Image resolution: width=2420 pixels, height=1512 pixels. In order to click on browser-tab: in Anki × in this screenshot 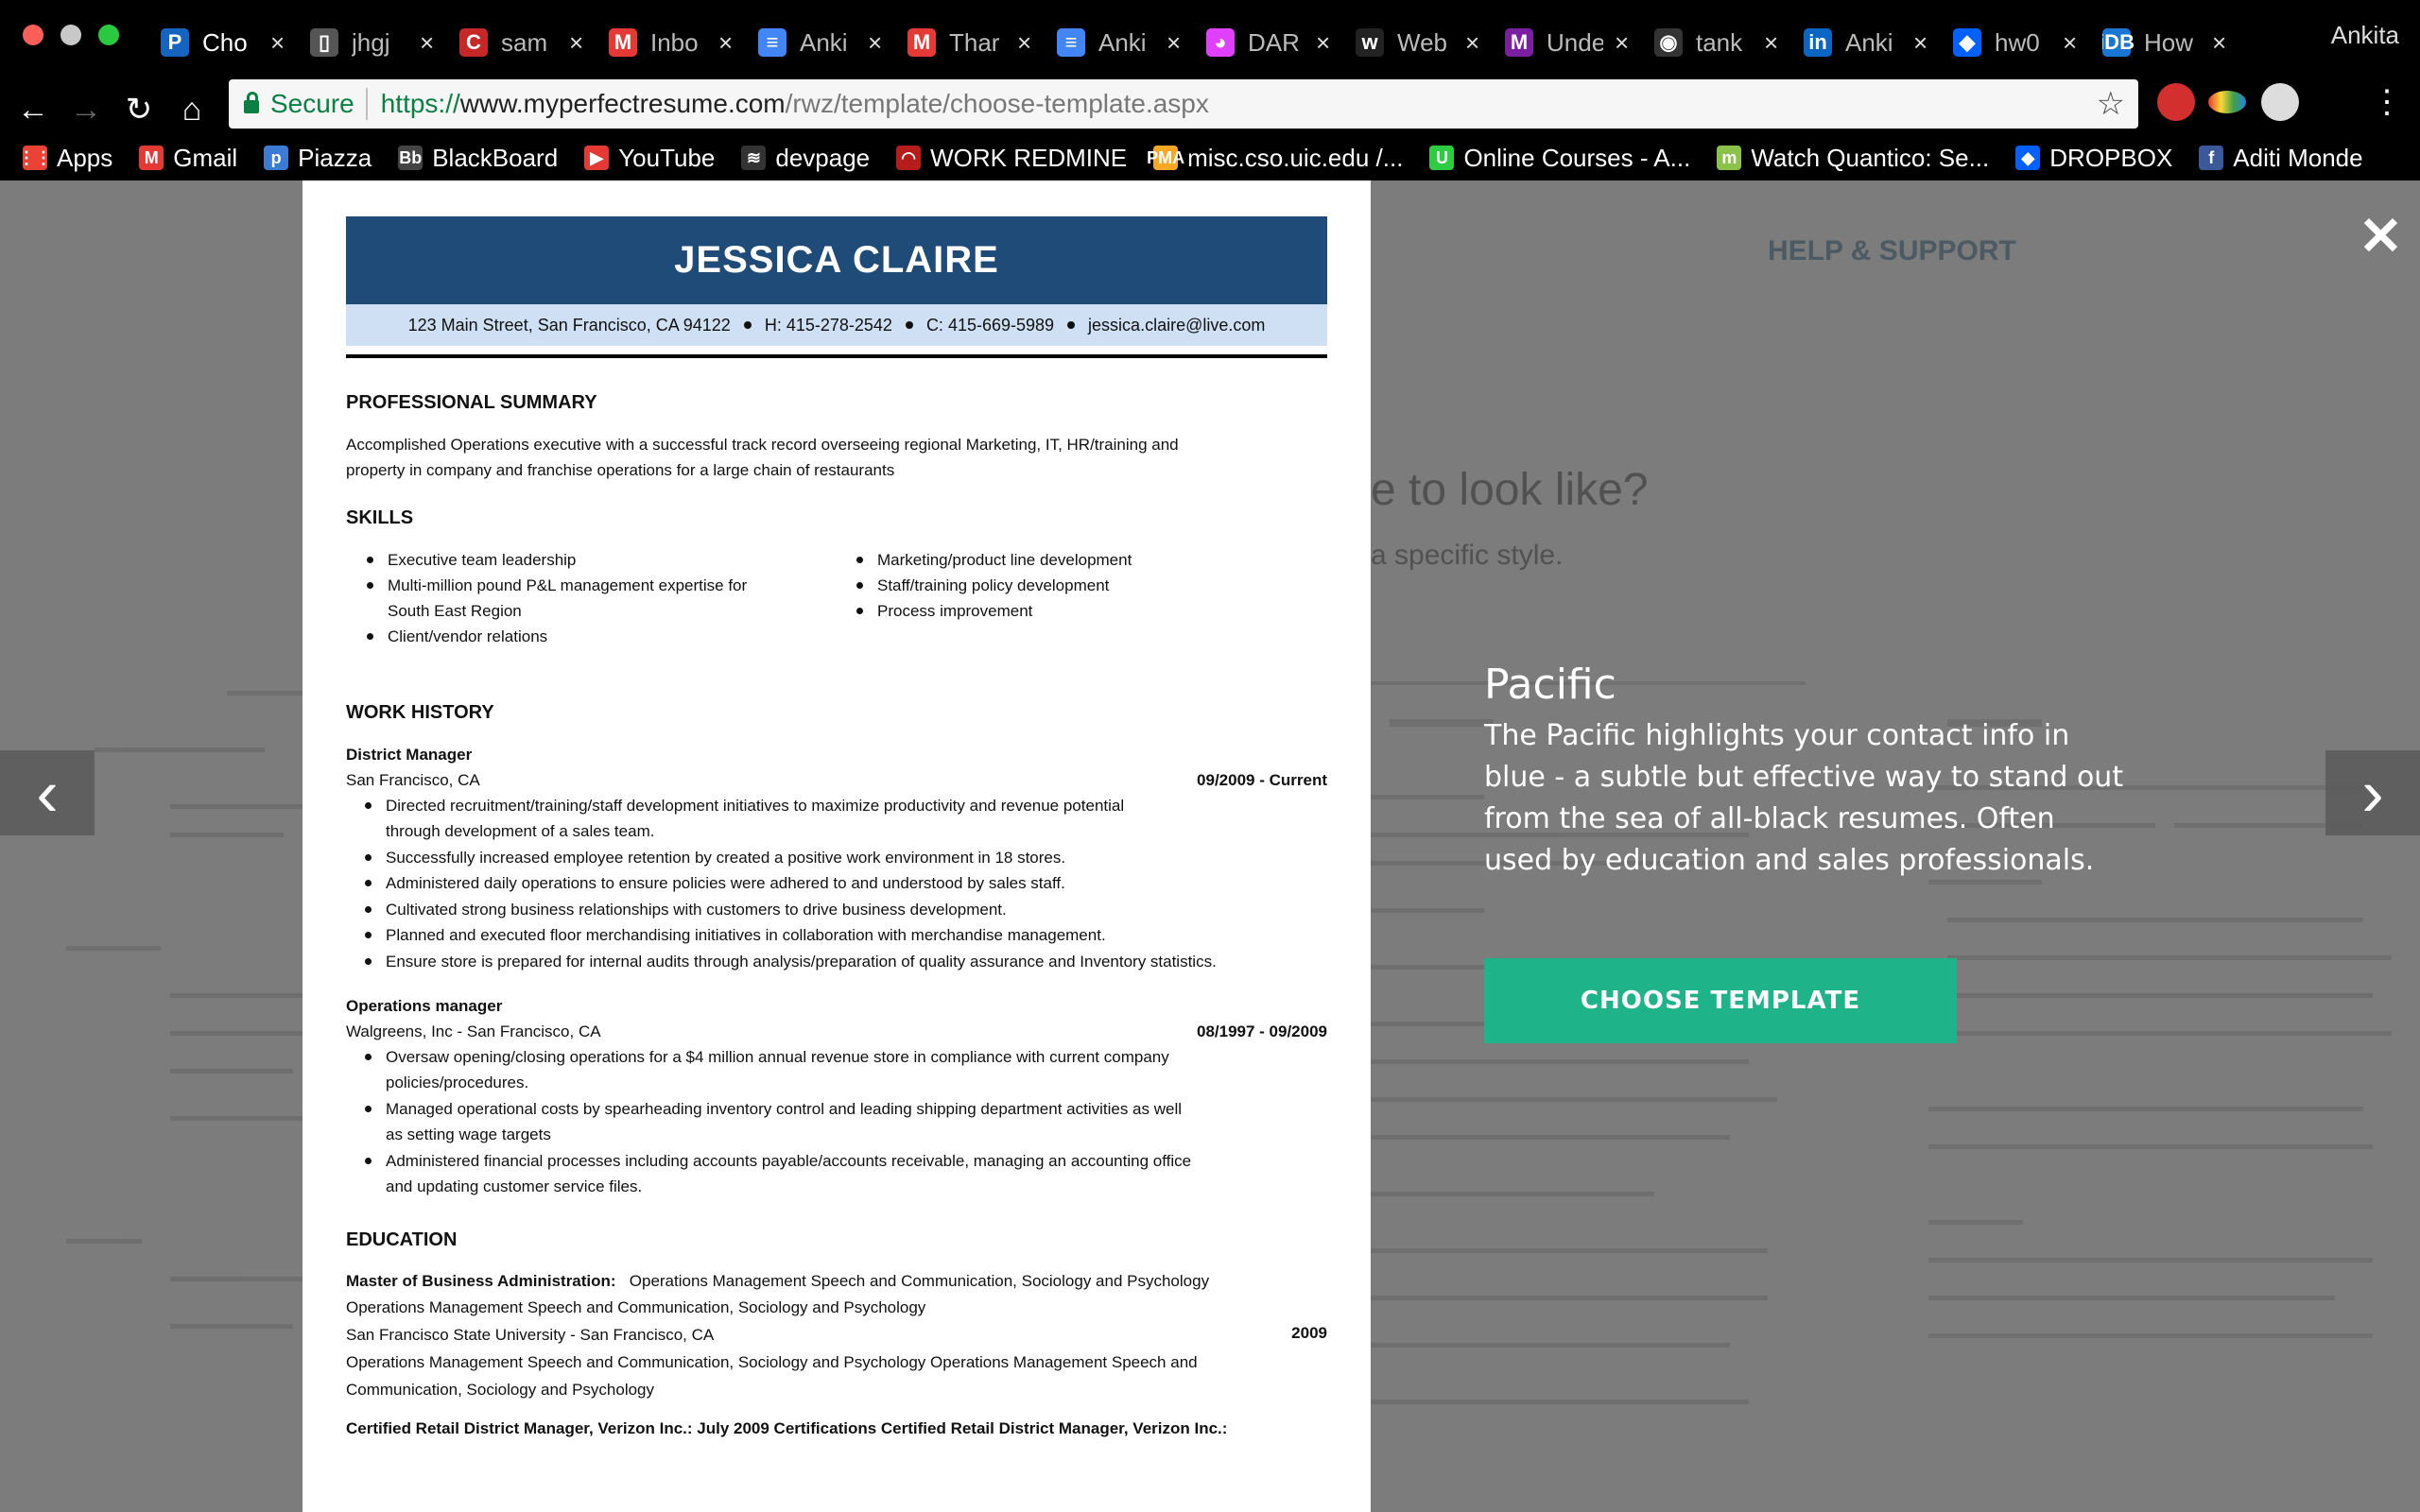, I will do `click(1865, 42)`.